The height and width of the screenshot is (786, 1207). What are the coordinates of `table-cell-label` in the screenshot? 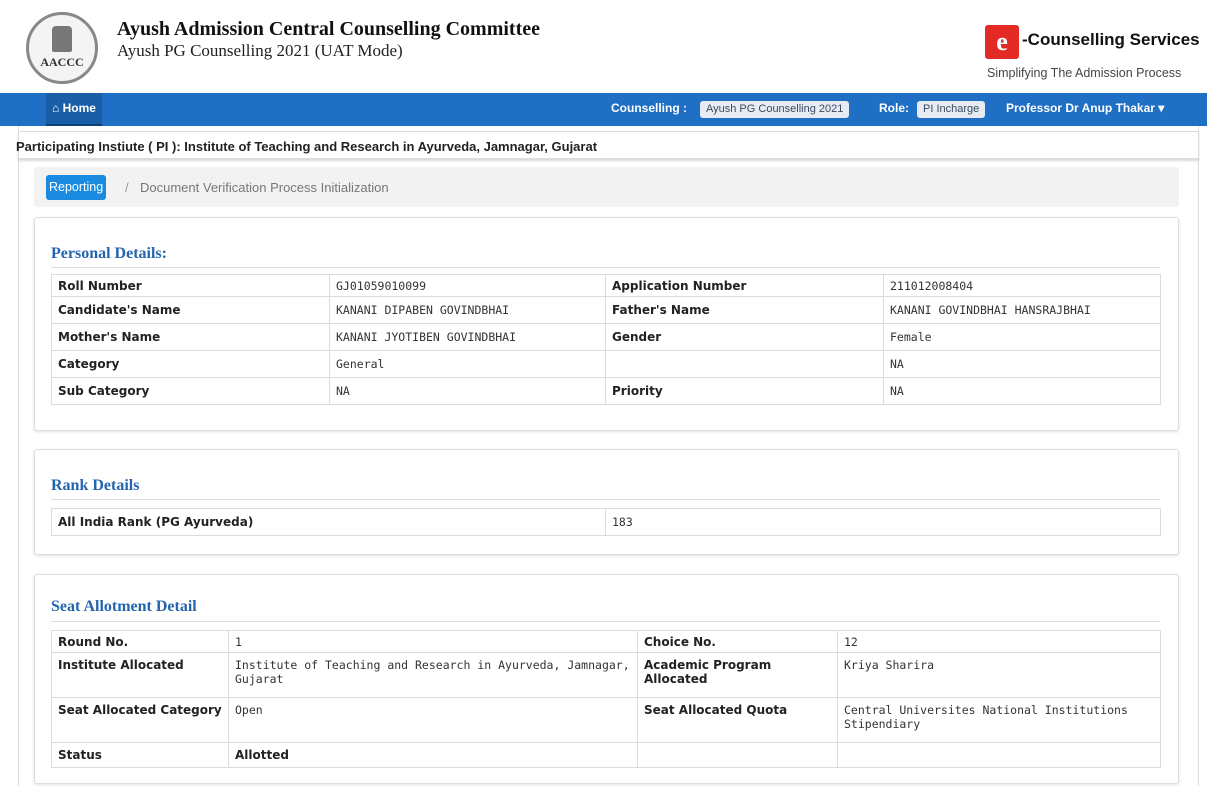 It's located at (744, 364).